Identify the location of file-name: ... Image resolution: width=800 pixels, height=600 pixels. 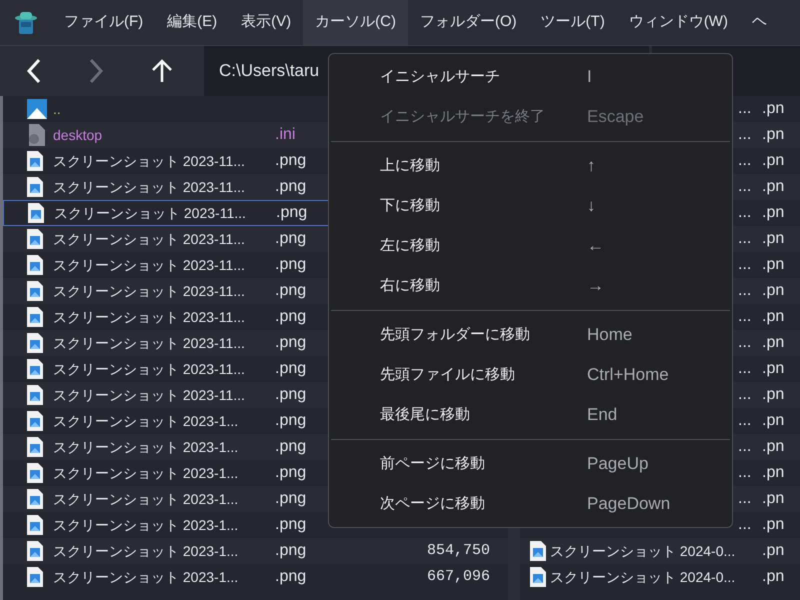
(57, 109).